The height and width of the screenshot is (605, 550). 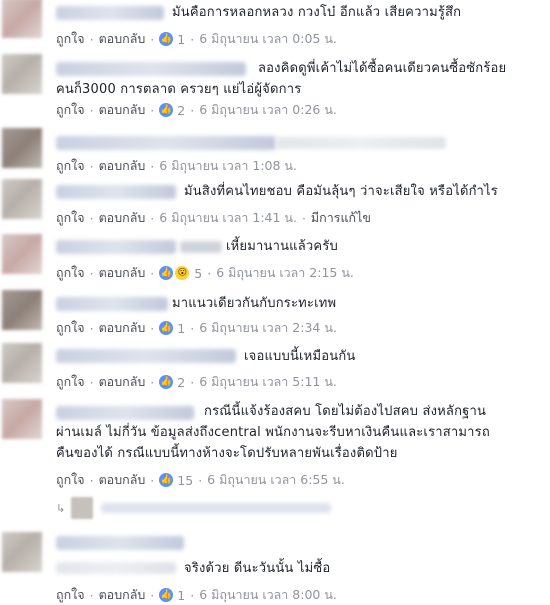 What do you see at coordinates (254, 303) in the screenshot?
I see `comment-text: มาแนวเดียวกันกับกระทะเทพ` at bounding box center [254, 303].